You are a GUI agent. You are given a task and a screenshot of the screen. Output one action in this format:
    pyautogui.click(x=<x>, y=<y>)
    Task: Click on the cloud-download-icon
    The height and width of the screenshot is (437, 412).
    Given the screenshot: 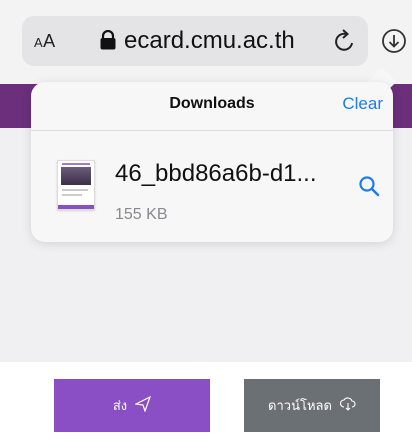 What is the action you would take?
    pyautogui.click(x=347, y=405)
    